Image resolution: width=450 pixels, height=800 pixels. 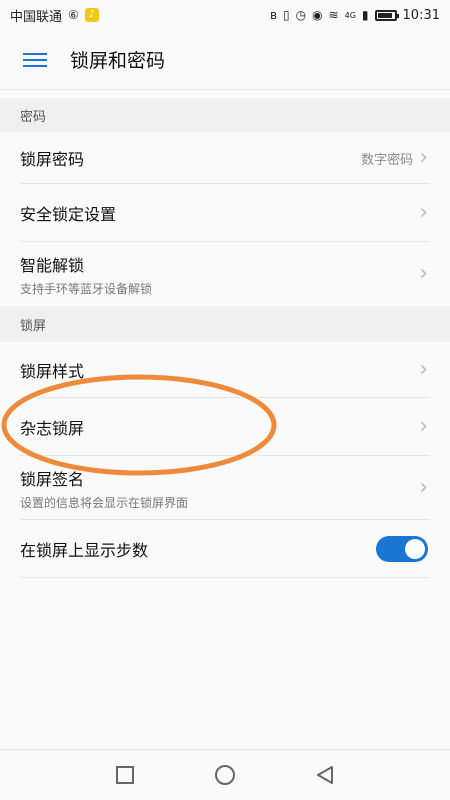 What do you see at coordinates (52, 428) in the screenshot?
I see `item-title: 杂志锁屏` at bounding box center [52, 428].